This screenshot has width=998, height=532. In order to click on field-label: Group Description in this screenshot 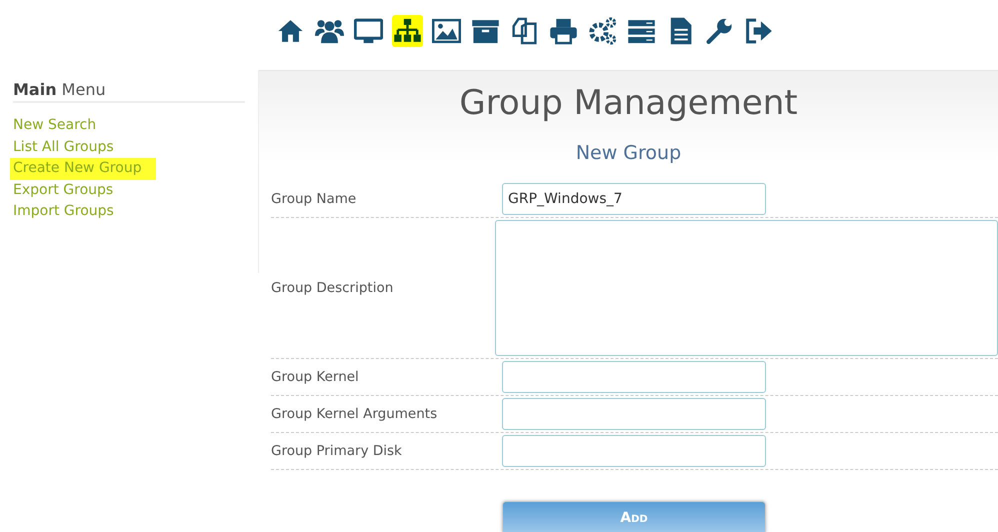, I will do `click(332, 288)`.